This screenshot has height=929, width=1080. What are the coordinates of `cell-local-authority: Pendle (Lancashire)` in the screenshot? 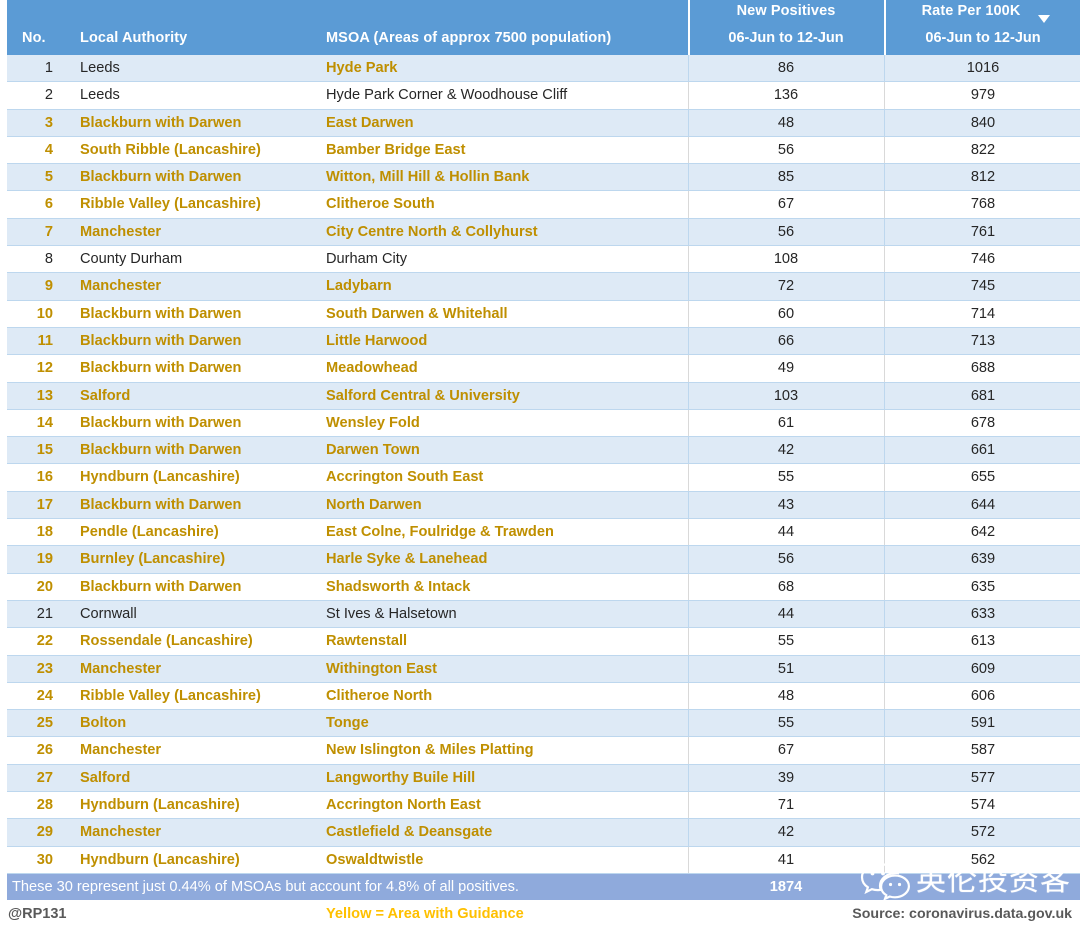 It's located at (149, 532).